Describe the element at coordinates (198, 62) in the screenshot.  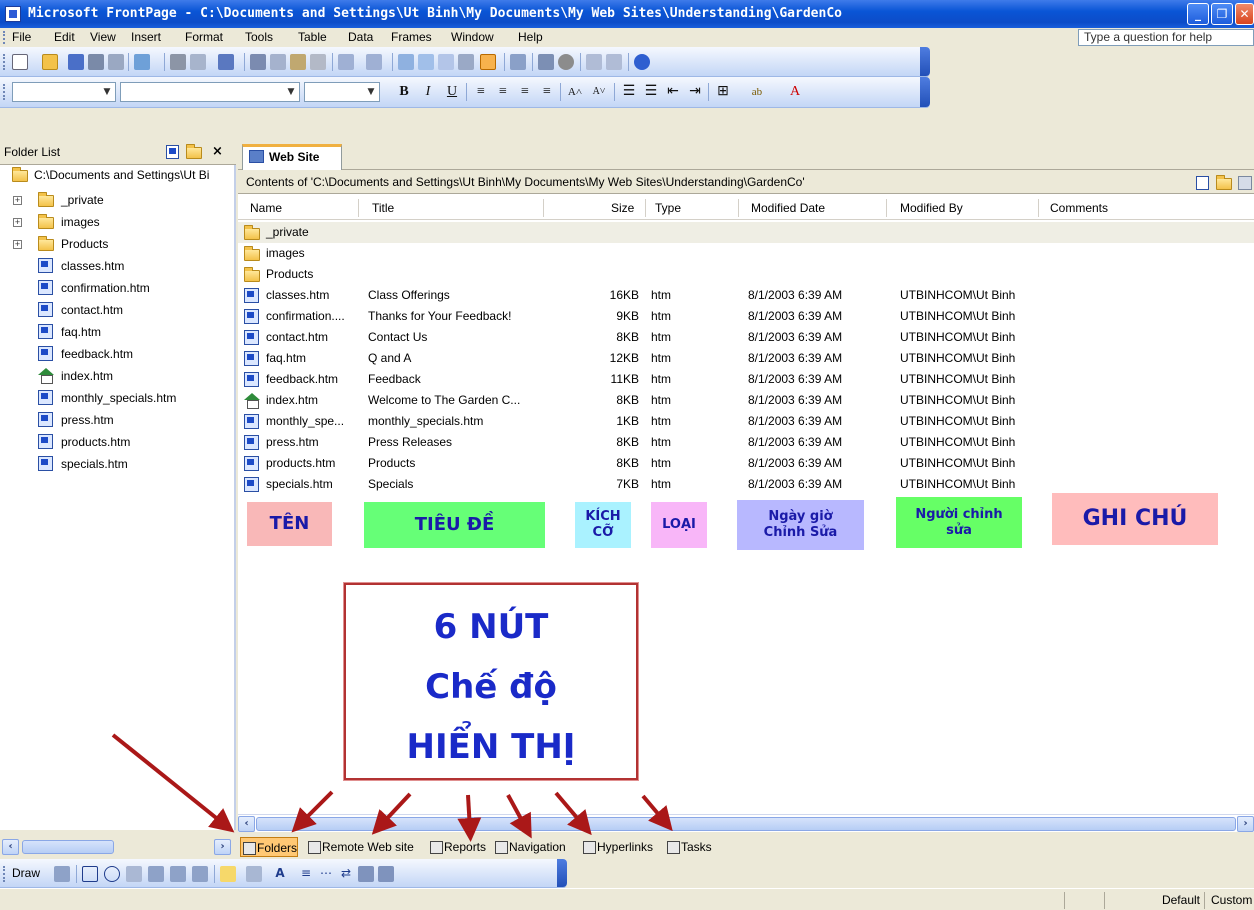
I see `print-preview-icon` at that location.